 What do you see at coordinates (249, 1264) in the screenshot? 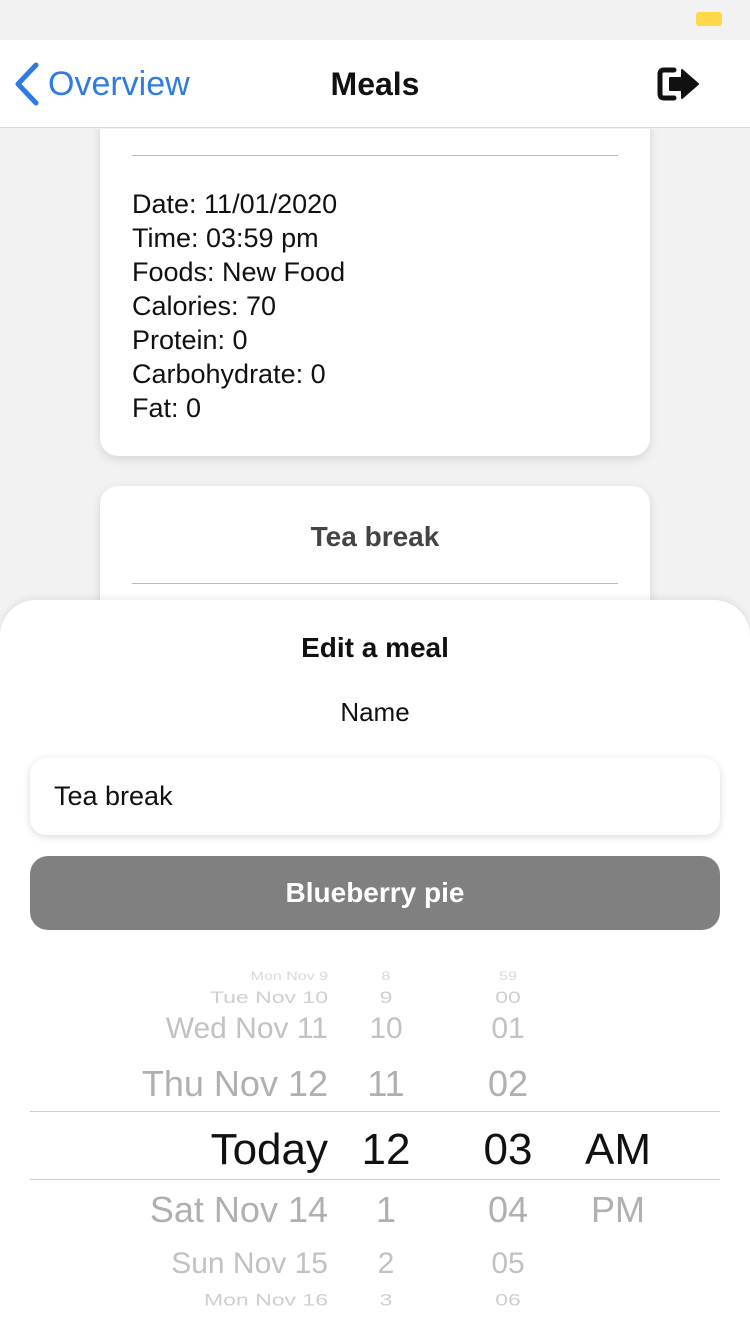
I see `picker-day-option: Sun Nov 15` at bounding box center [249, 1264].